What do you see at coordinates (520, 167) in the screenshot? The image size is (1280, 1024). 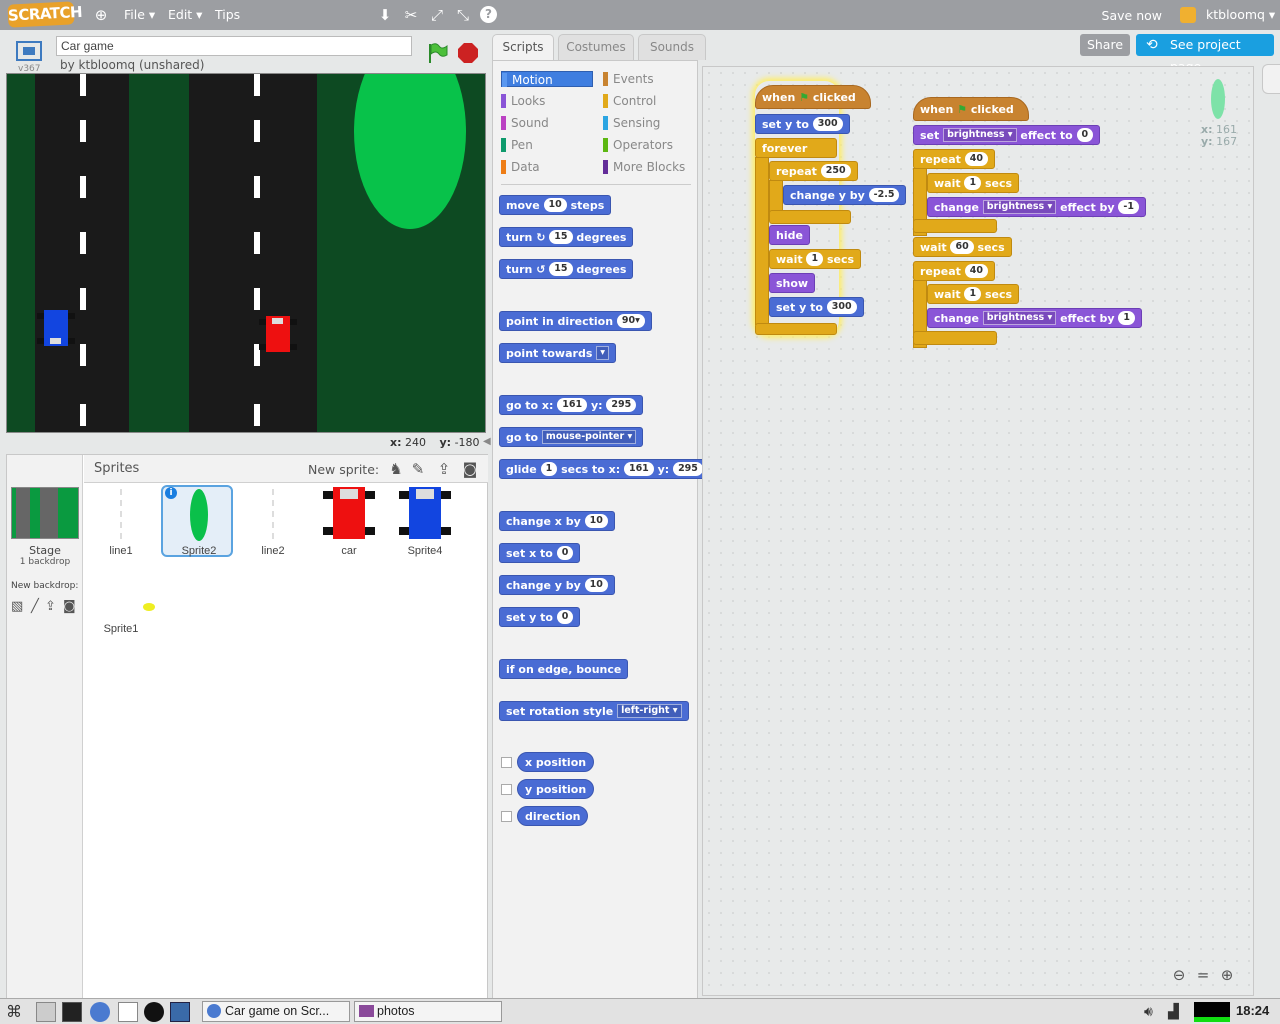 I see `category-data: Data` at bounding box center [520, 167].